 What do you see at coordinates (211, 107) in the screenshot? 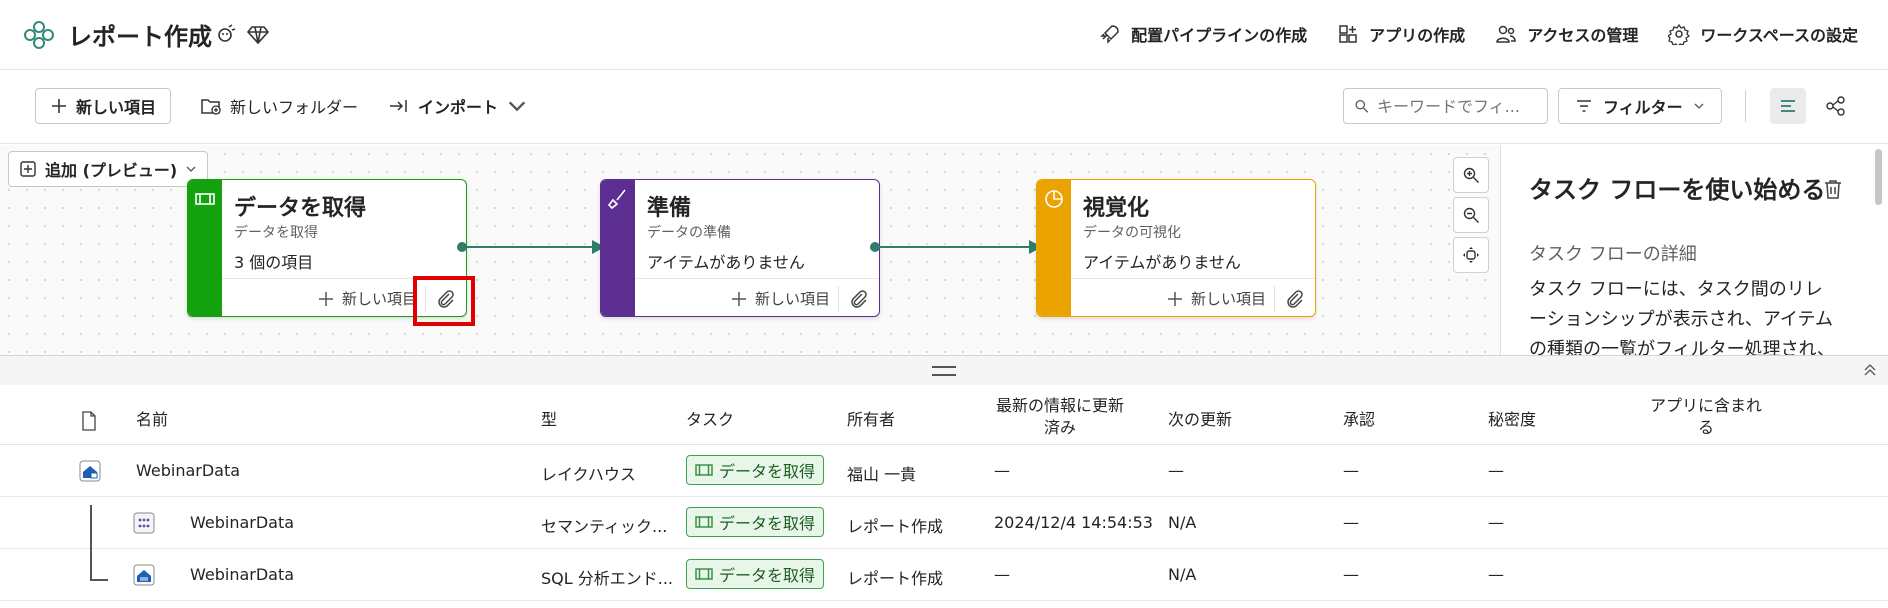
I see `folder-add-icon` at bounding box center [211, 107].